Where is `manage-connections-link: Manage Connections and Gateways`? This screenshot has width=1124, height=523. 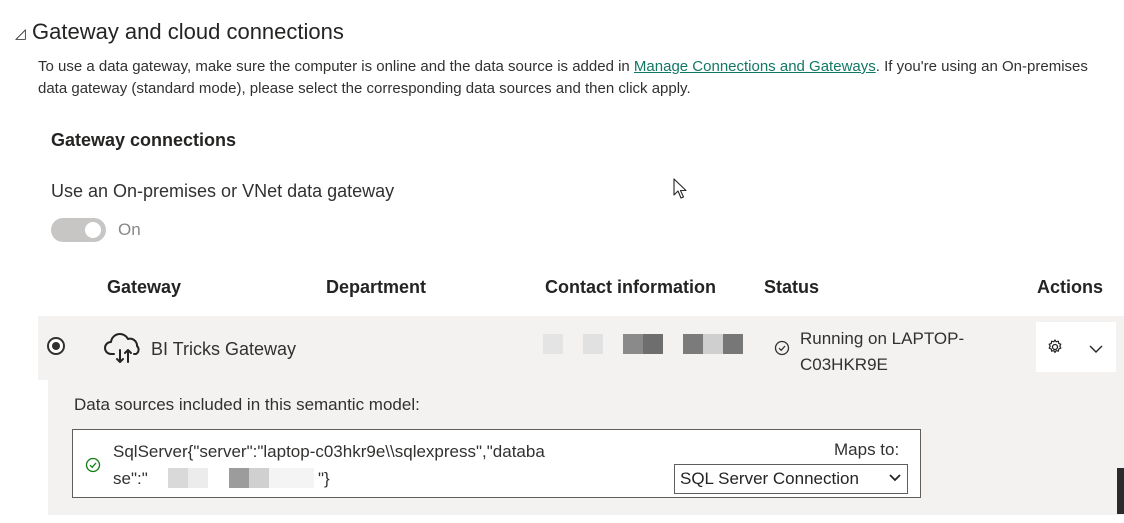 manage-connections-link: Manage Connections and Gateways is located at coordinates (755, 66).